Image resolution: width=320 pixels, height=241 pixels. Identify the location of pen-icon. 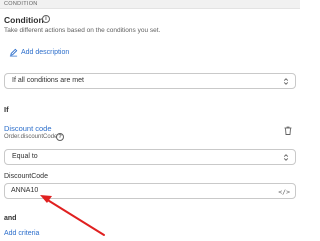
(13, 52).